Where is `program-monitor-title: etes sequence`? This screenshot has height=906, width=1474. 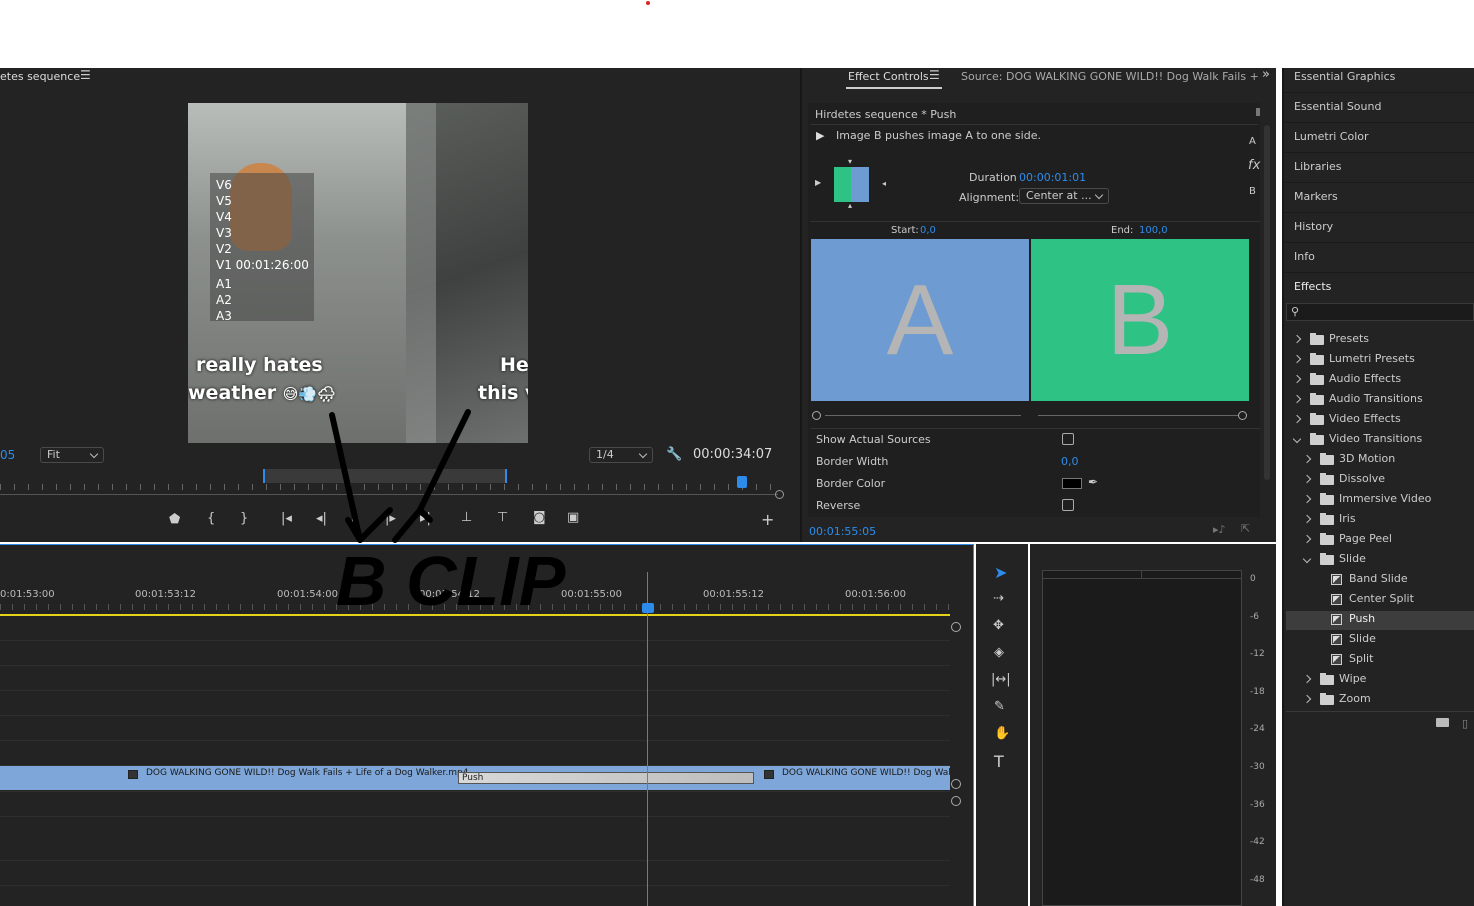 program-monitor-title: etes sequence is located at coordinates (40, 76).